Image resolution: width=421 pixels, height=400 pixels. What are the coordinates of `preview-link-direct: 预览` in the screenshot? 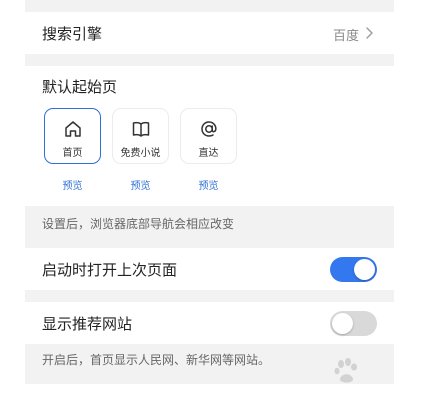 It's located at (208, 184).